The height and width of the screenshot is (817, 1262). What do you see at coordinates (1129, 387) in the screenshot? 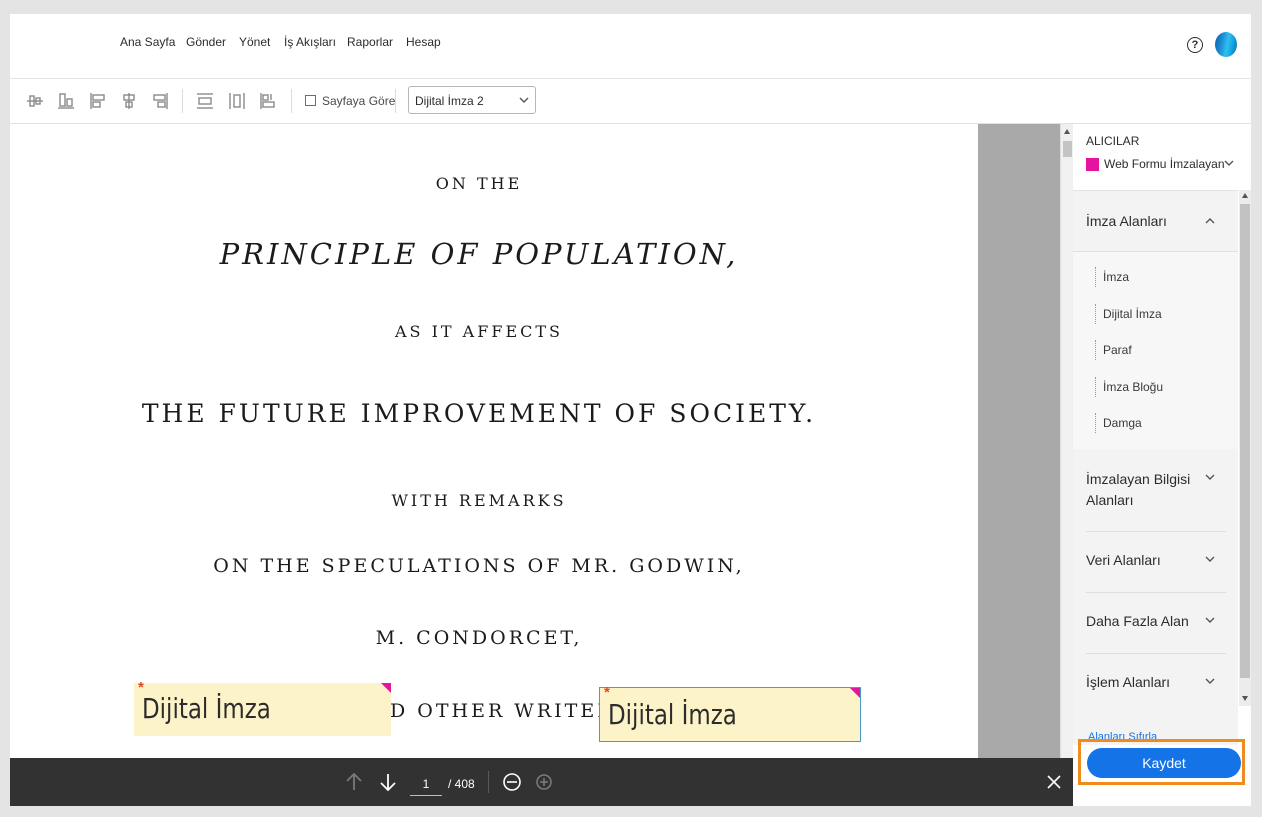
I see `field-item-signature-block: İmza Bloğu` at bounding box center [1129, 387].